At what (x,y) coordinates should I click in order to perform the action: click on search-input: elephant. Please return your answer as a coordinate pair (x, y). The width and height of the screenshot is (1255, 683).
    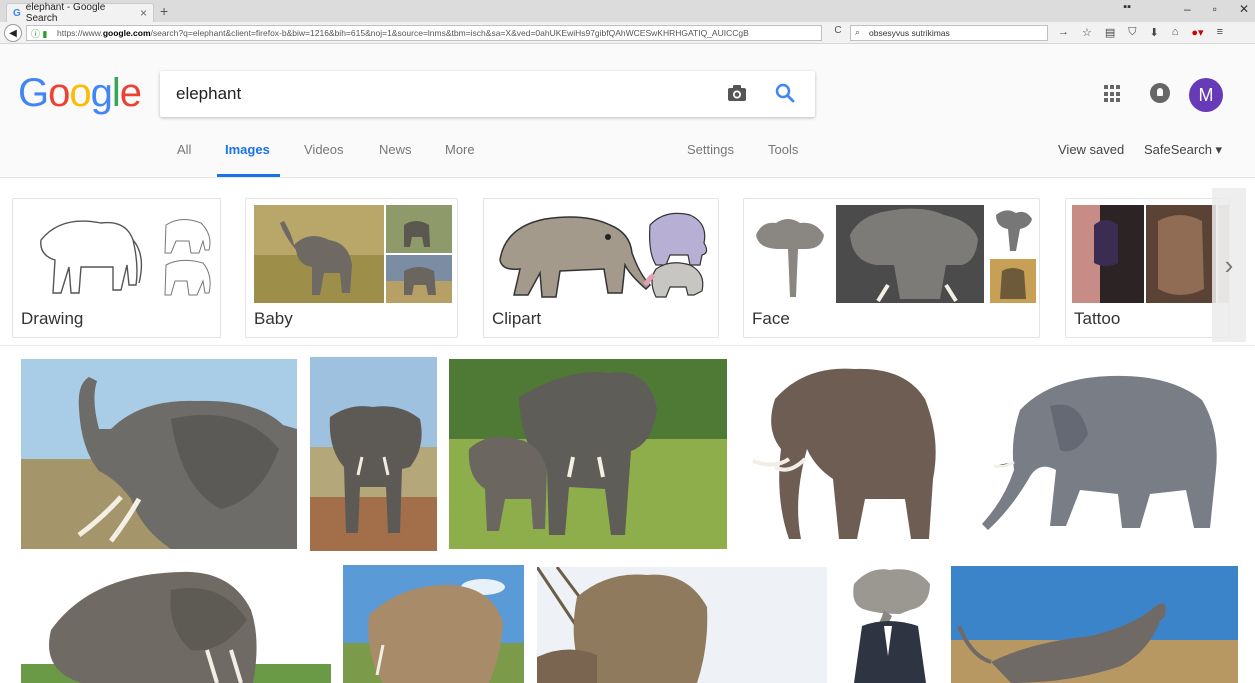
    Looking at the image, I should click on (208, 94).